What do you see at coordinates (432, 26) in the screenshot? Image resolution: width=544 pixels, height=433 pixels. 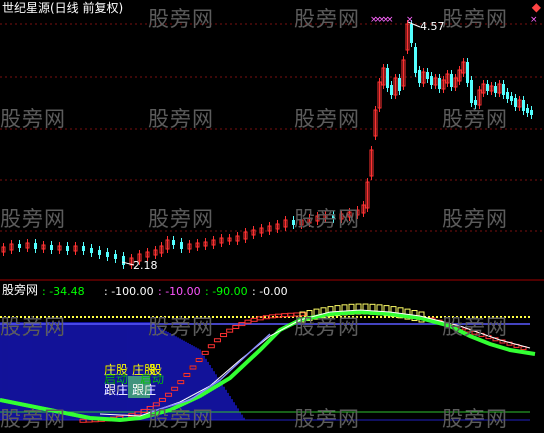 I see `high-price-label: 4.57` at bounding box center [432, 26].